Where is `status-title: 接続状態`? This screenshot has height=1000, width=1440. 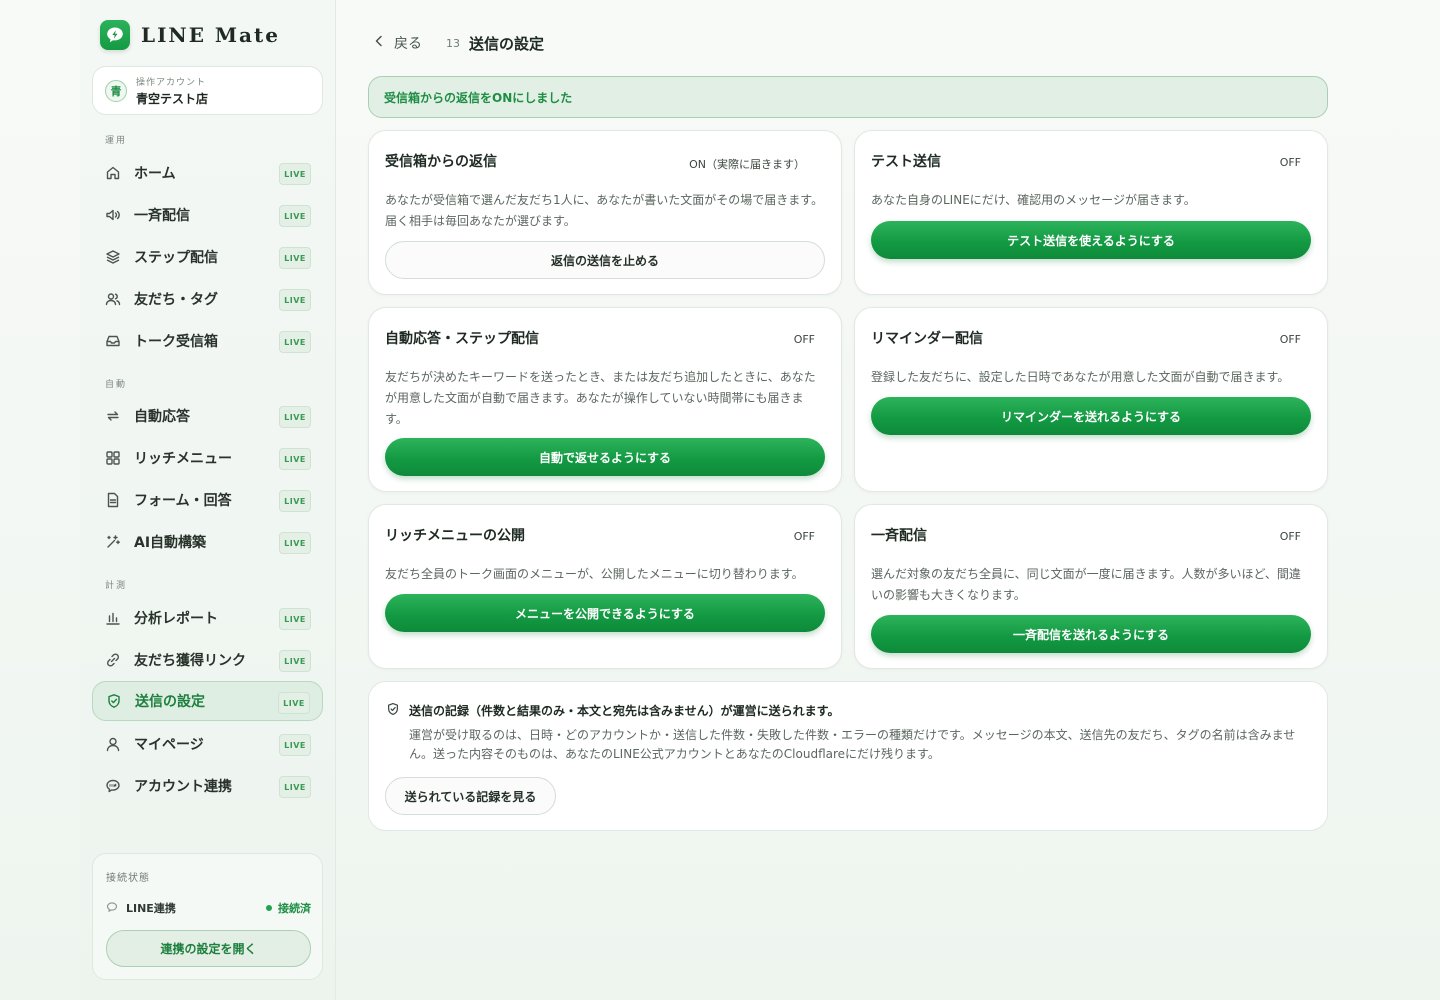 status-title: 接続状態 is located at coordinates (128, 878).